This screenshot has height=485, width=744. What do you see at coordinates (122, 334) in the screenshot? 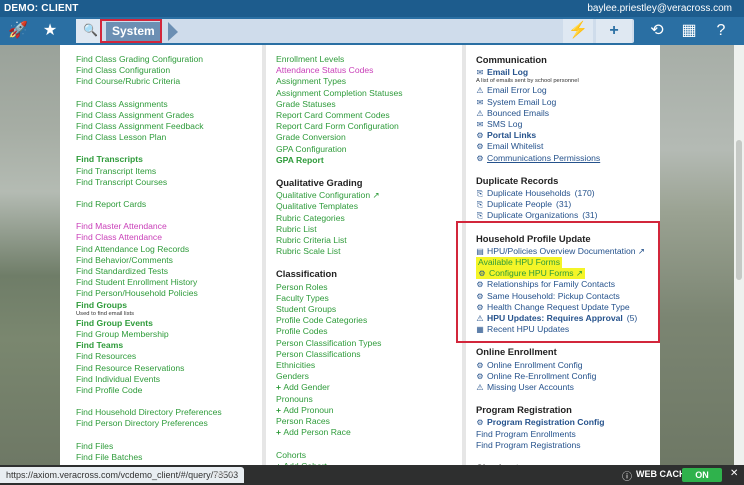
I see `menu-link-label: Find Group Membership` at bounding box center [122, 334].